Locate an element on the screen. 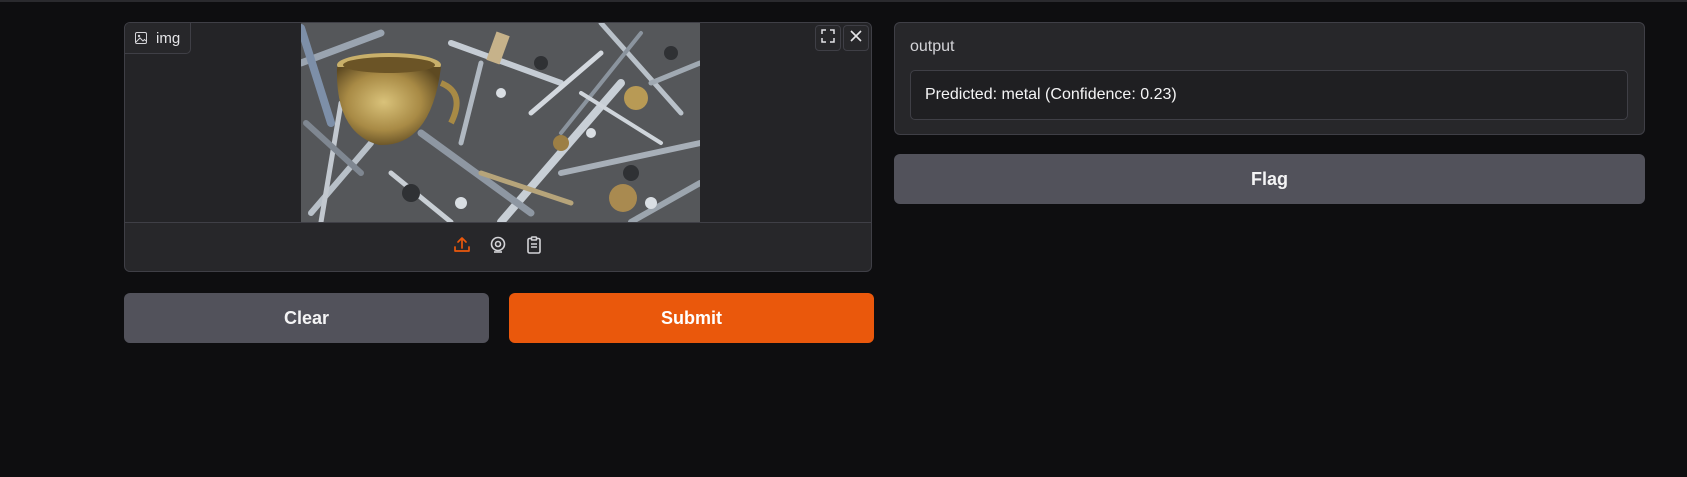  top-divider is located at coordinates (843, 1).